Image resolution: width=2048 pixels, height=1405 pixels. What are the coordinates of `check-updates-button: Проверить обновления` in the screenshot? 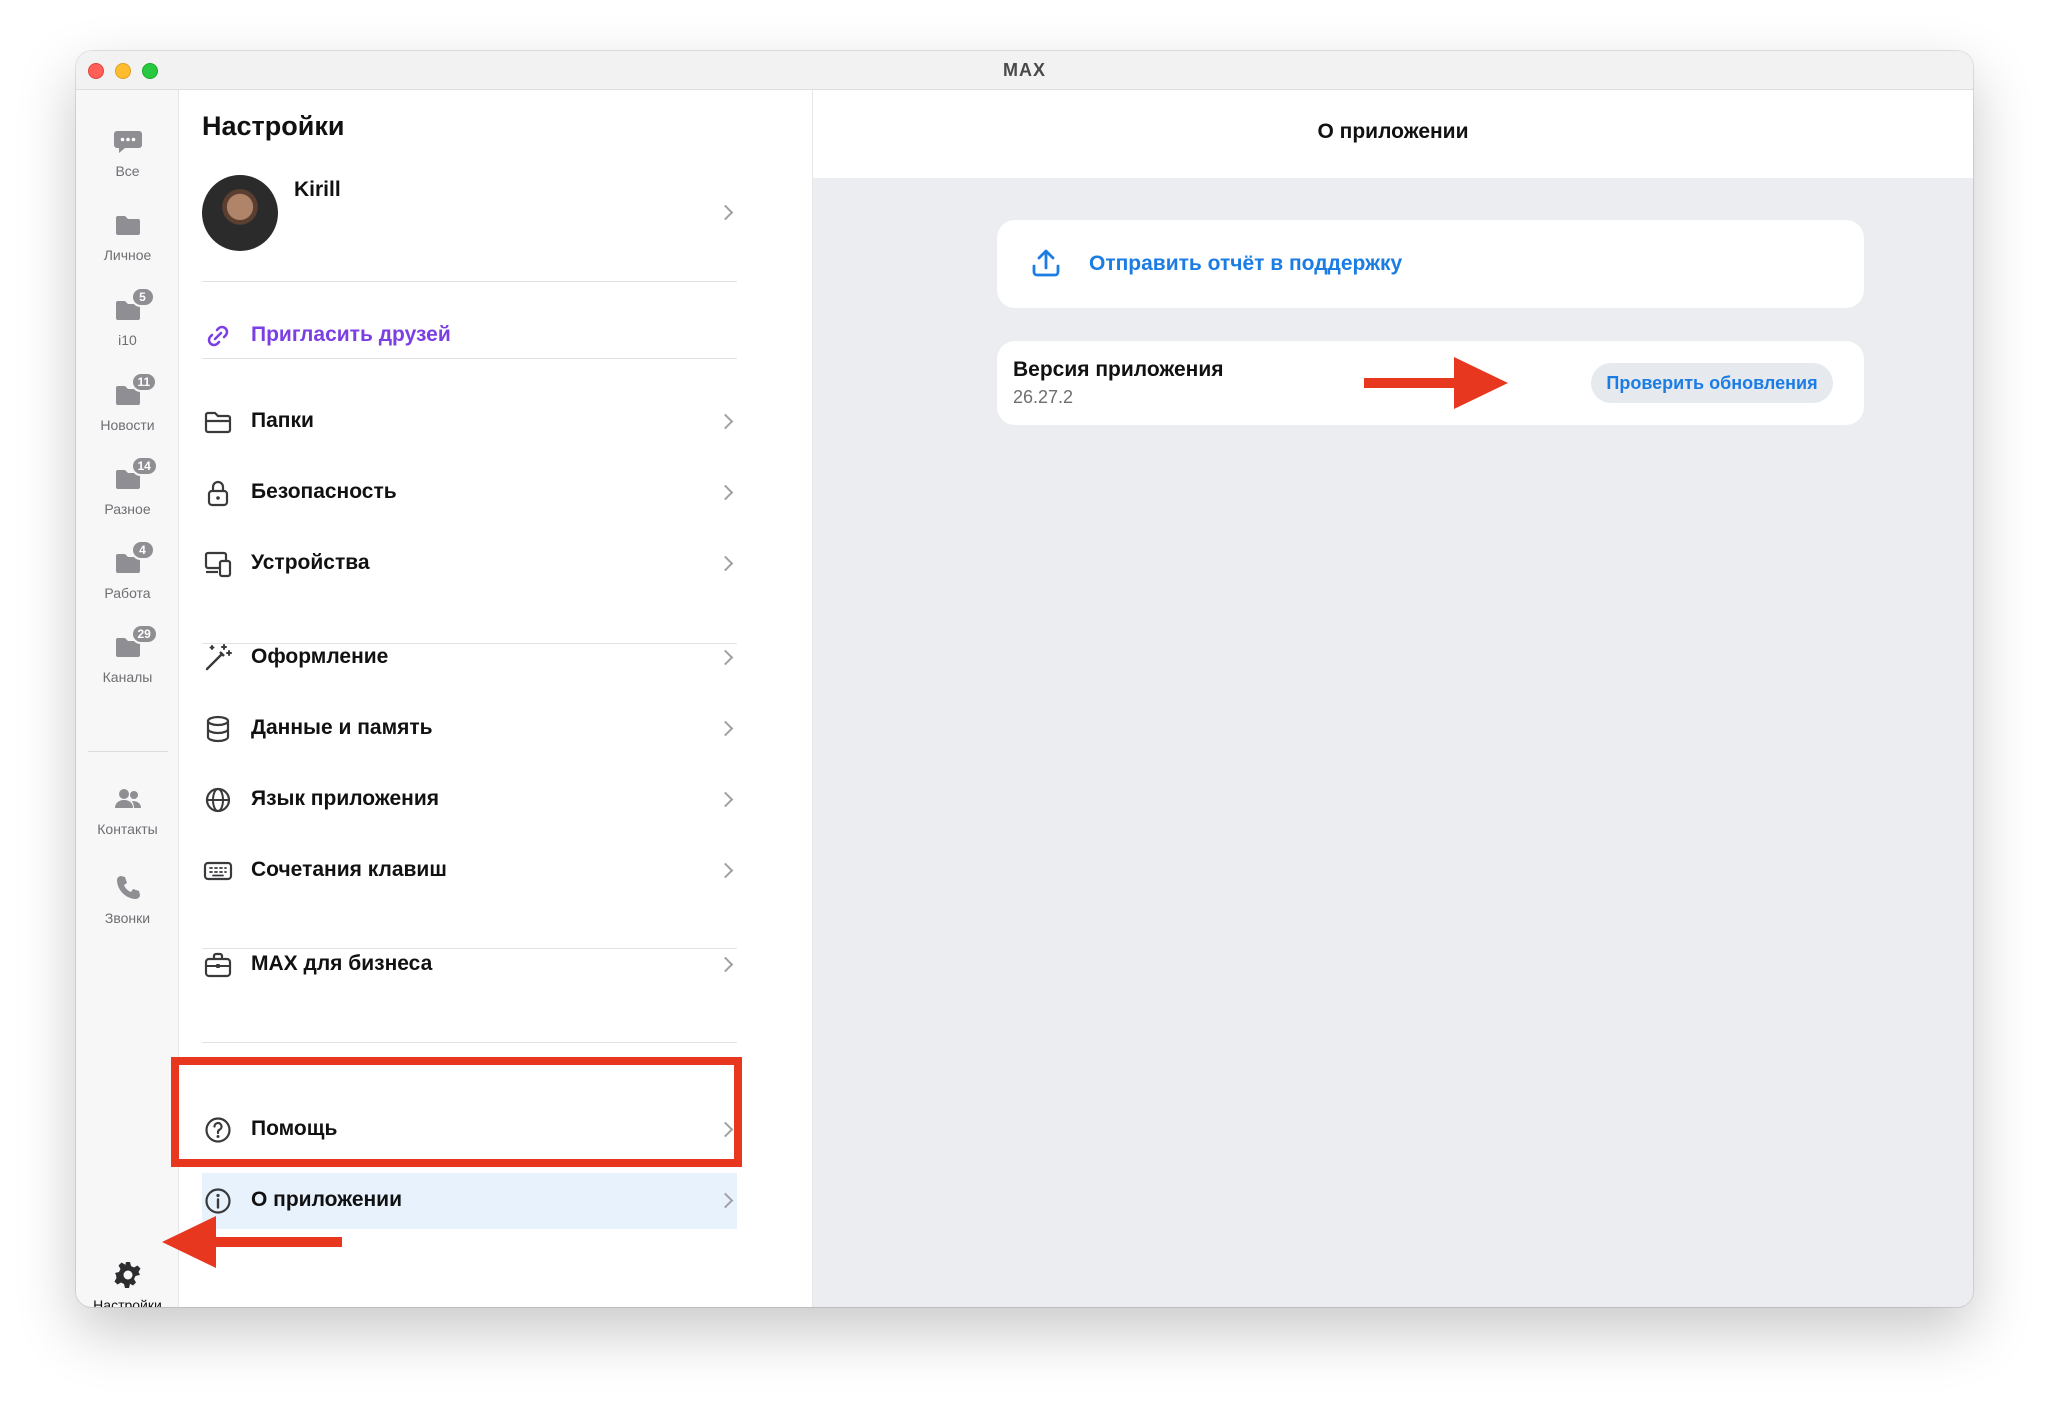 It's located at (1712, 383).